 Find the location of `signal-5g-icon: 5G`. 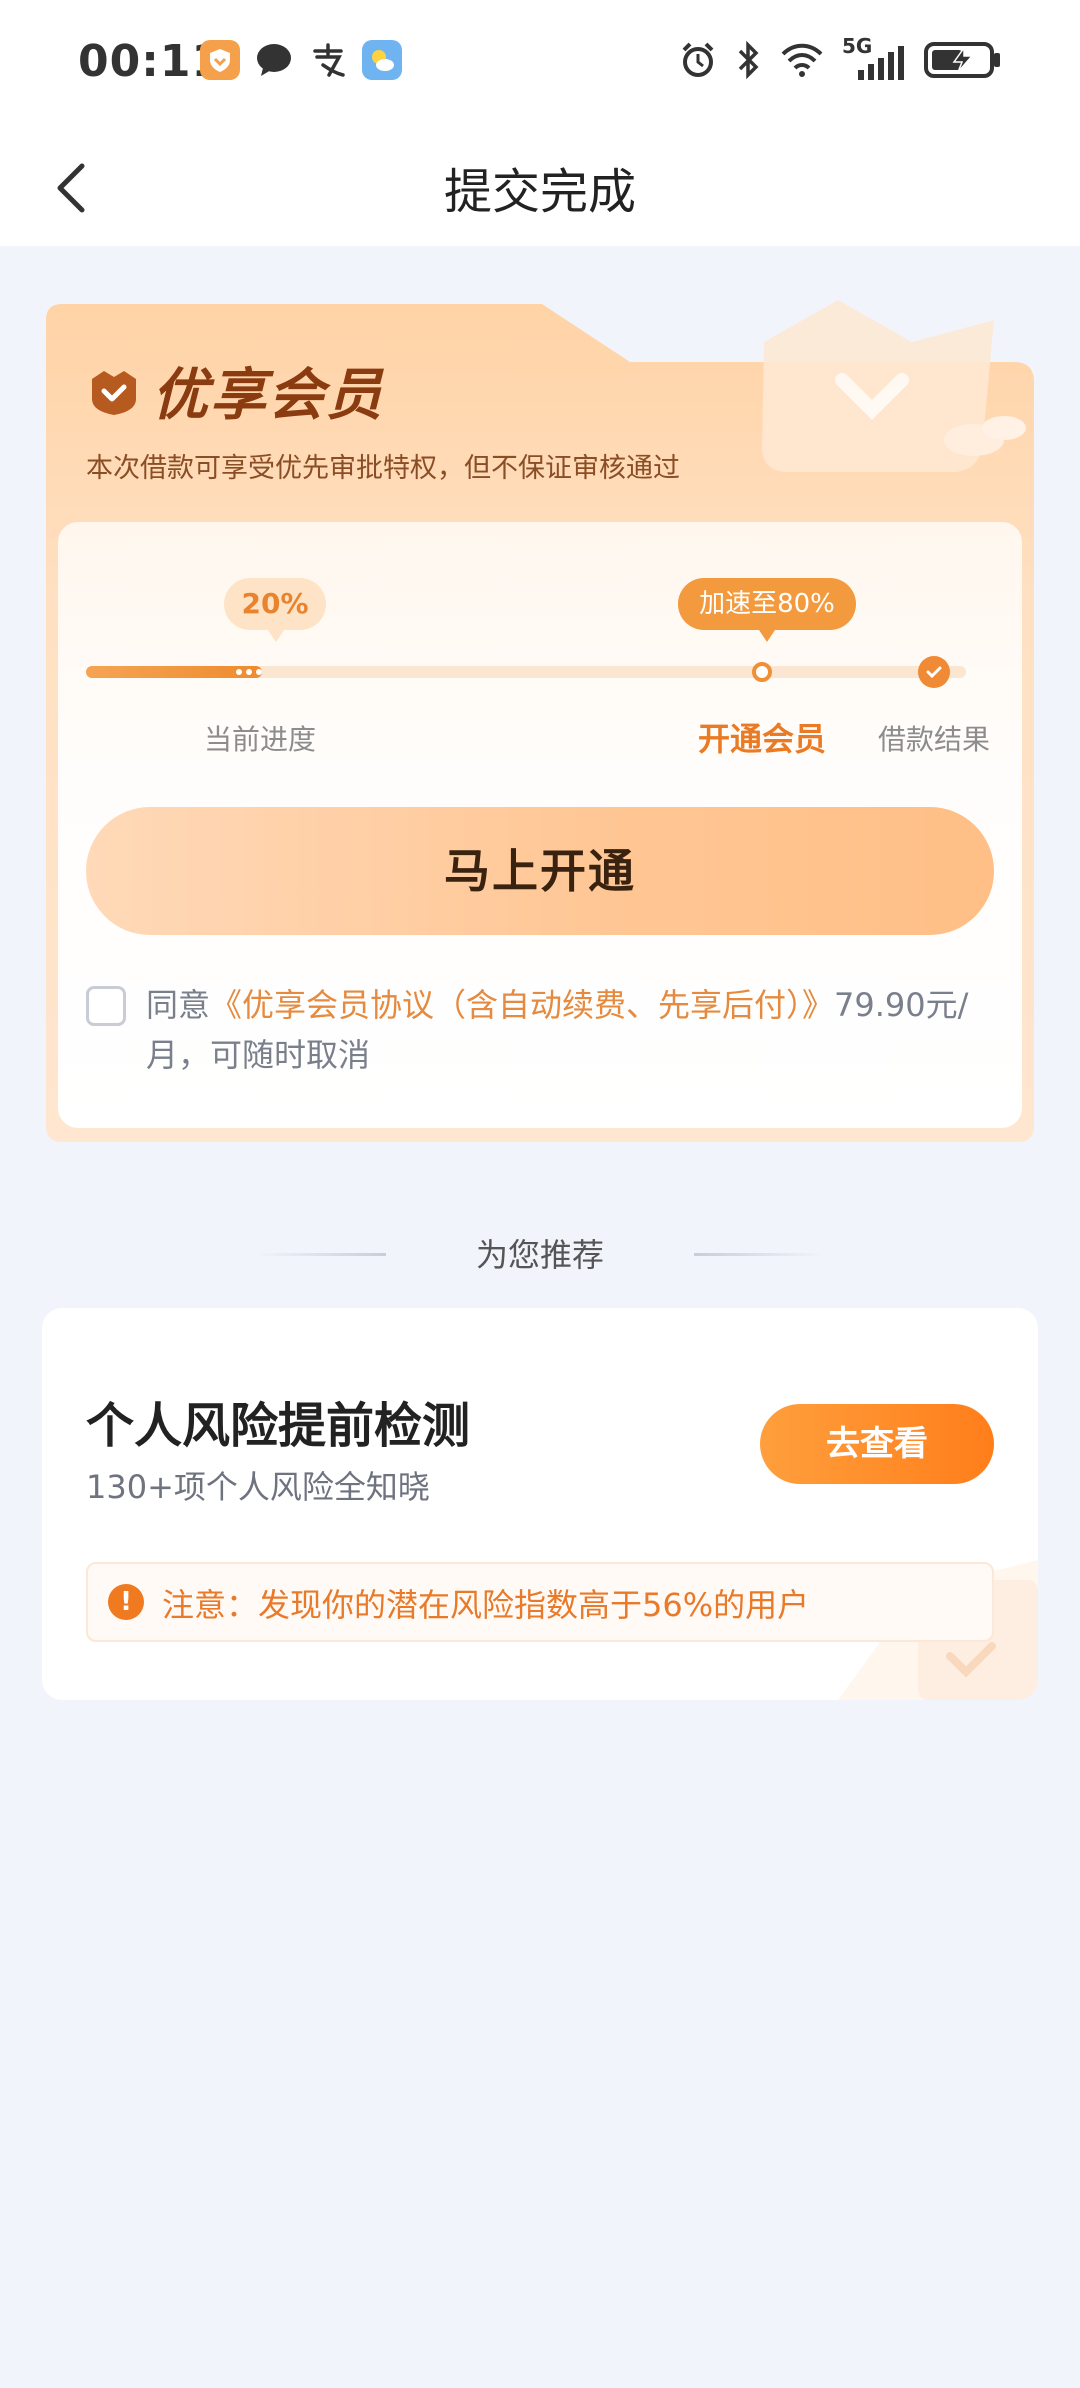

signal-5g-icon: 5G is located at coordinates (874, 57).